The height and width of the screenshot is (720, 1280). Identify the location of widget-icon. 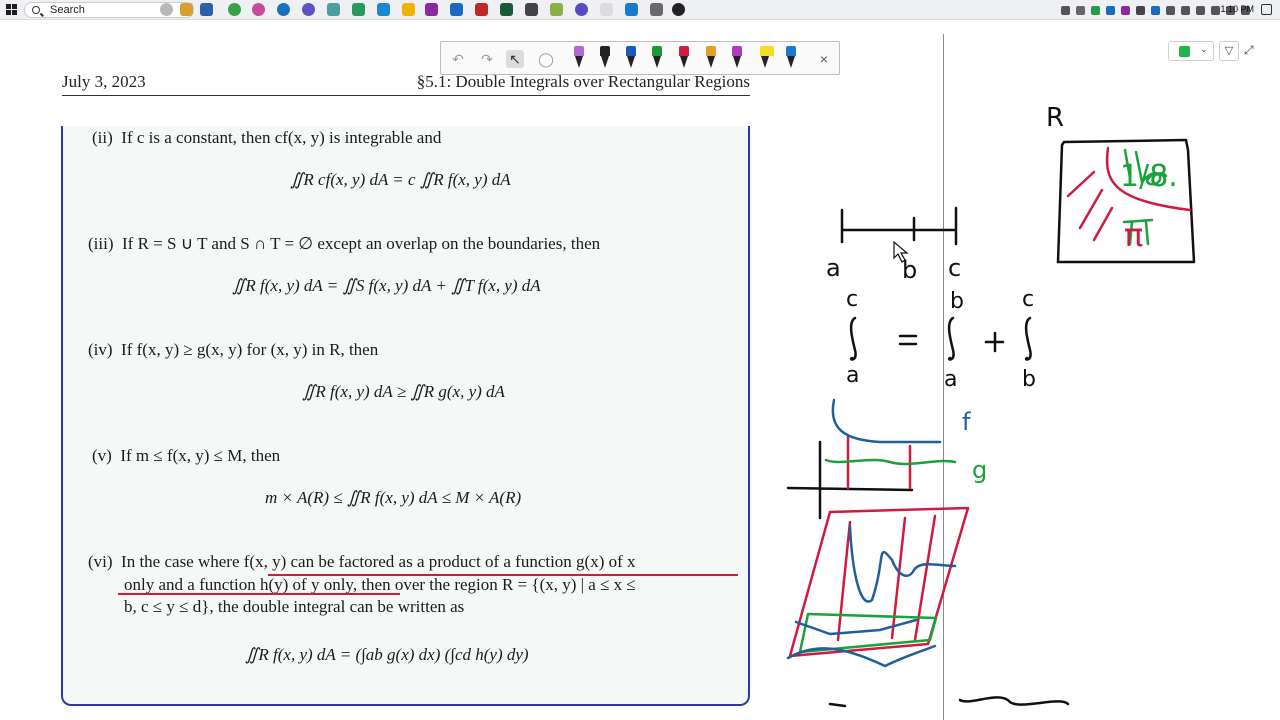
(186, 9).